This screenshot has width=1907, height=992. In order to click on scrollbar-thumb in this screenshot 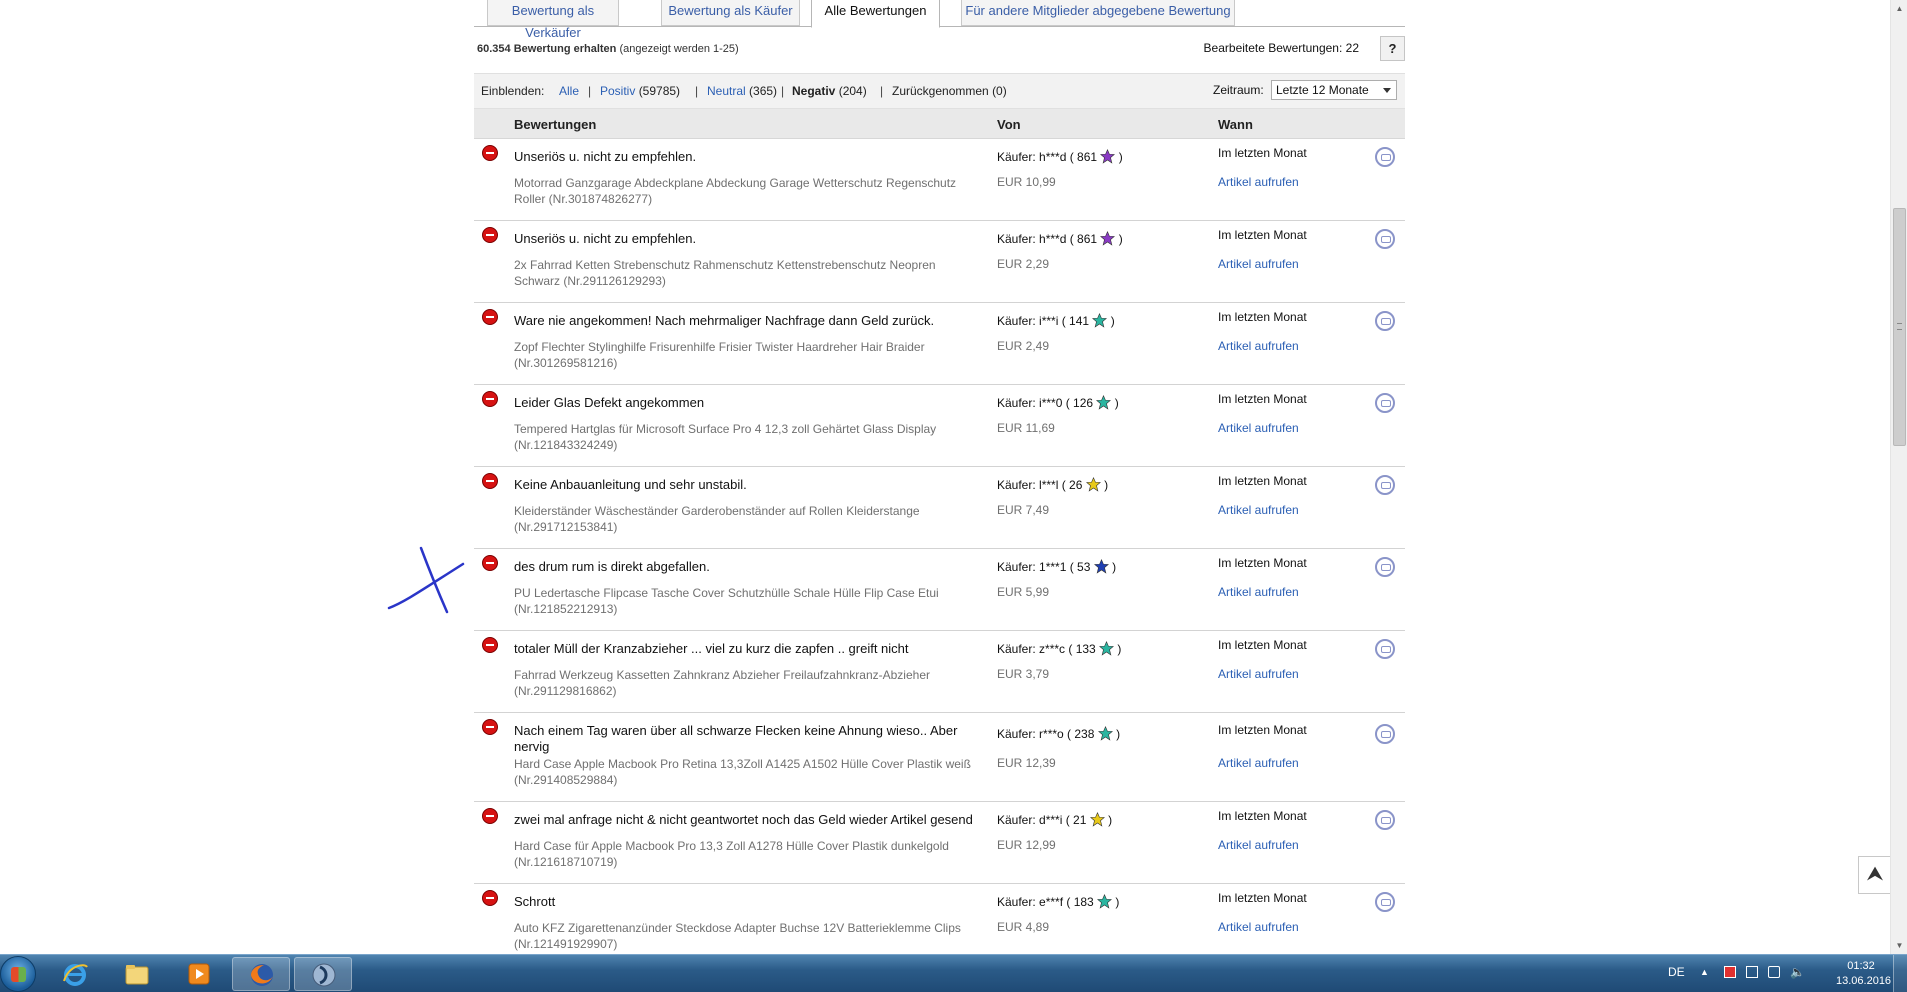, I will do `click(1899, 327)`.